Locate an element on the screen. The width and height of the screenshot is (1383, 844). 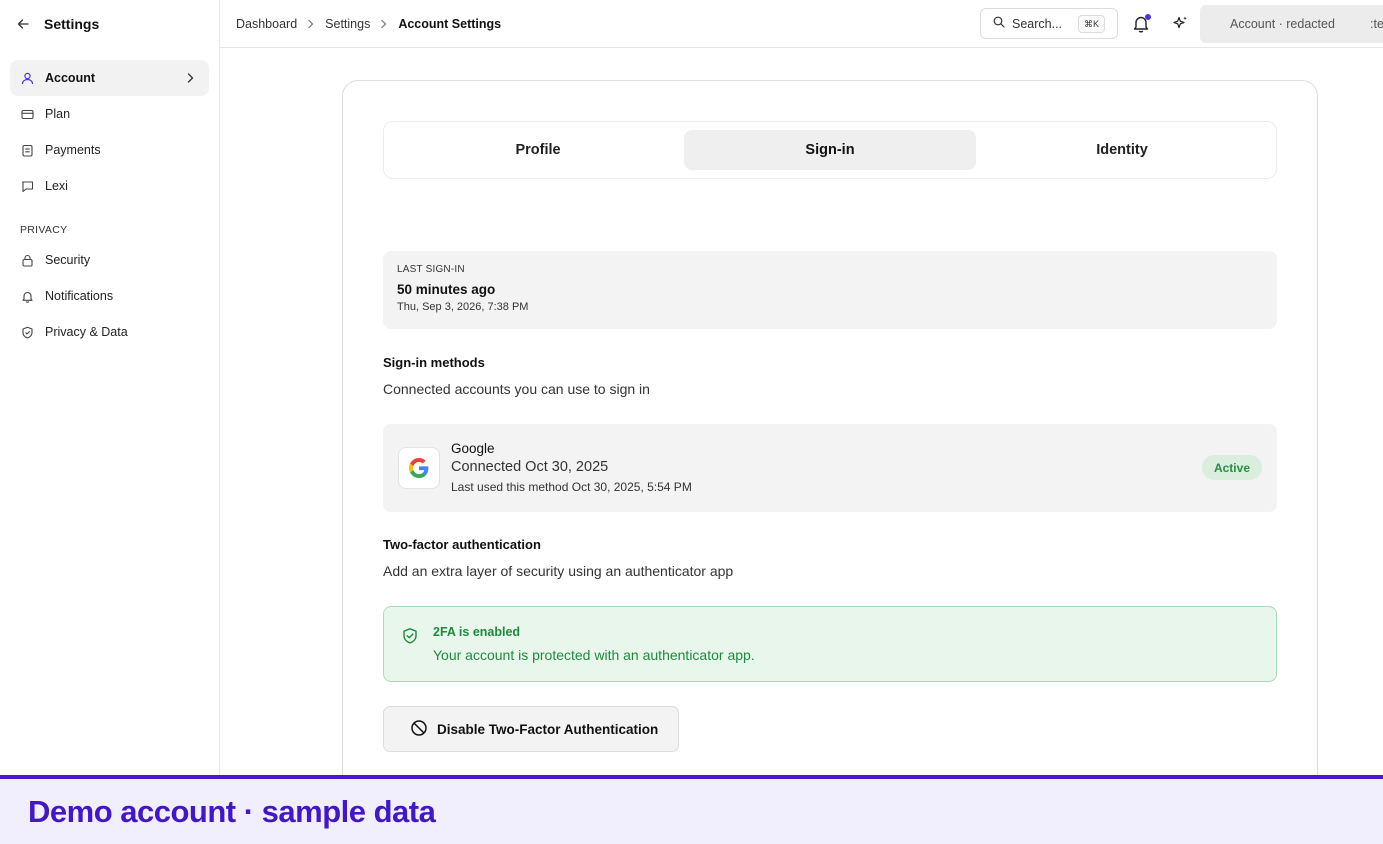
disable-2fa-button: Disable Two-Factor Authentication is located at coordinates (531, 729).